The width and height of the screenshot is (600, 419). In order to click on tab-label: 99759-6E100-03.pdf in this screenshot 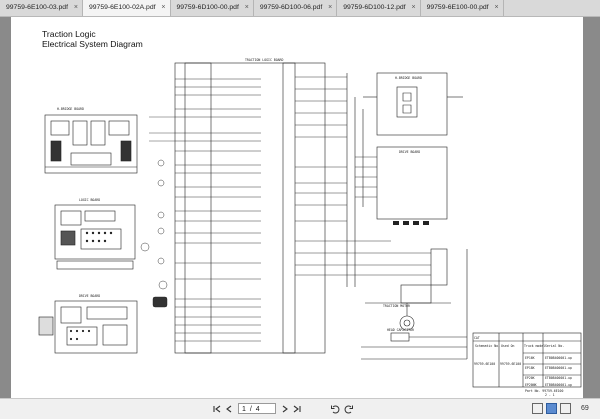, I will do `click(37, 7)`.